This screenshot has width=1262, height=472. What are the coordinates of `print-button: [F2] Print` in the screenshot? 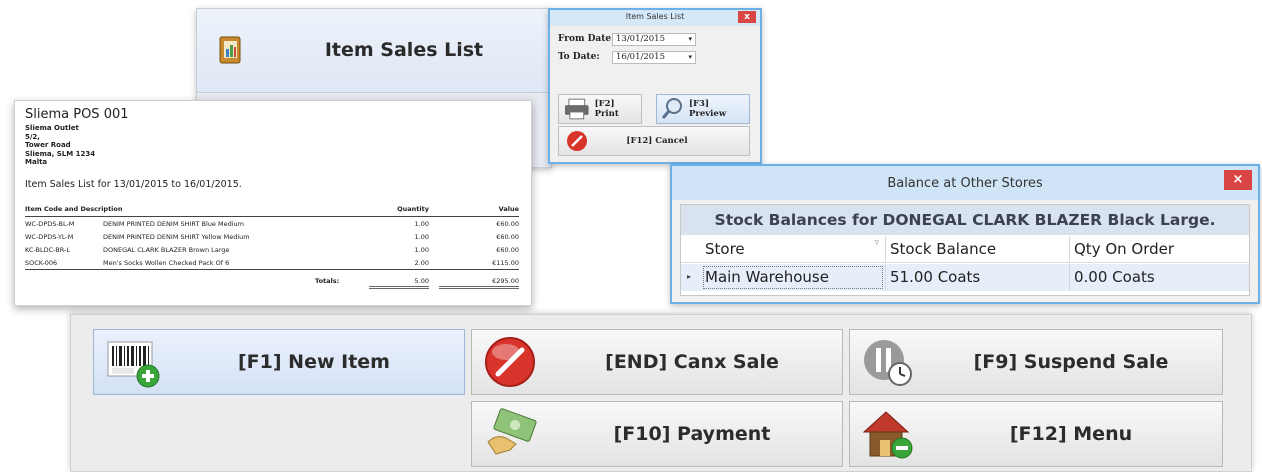 It's located at (600, 109).